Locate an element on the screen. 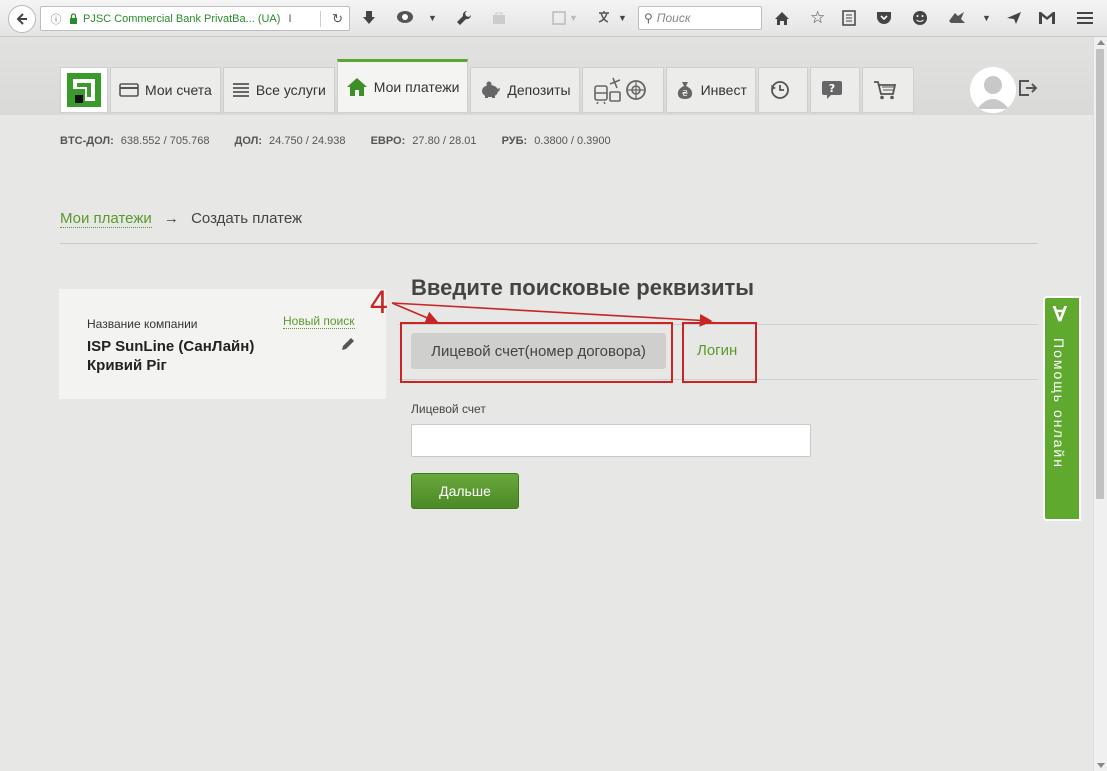 The width and height of the screenshot is (1107, 771). breadcrumb: Мои платежи → Создать платеж is located at coordinates (181, 219).